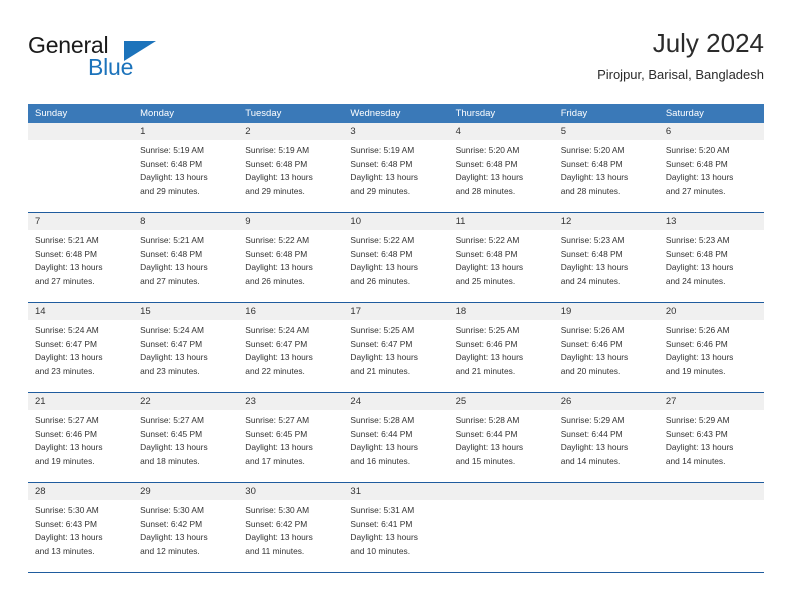 The image size is (792, 612). Describe the element at coordinates (118, 60) in the screenshot. I see `general-blue-logo: General Blue` at that location.